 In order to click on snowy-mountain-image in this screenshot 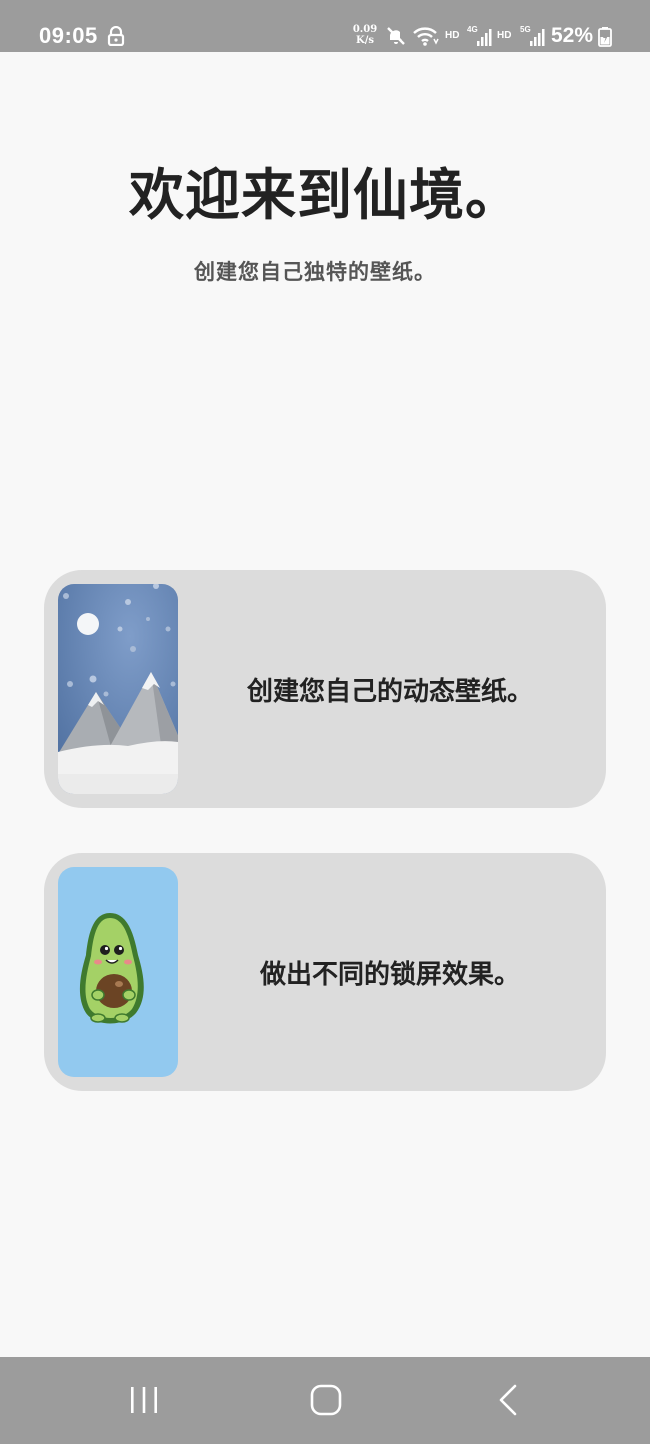, I will do `click(118, 689)`.